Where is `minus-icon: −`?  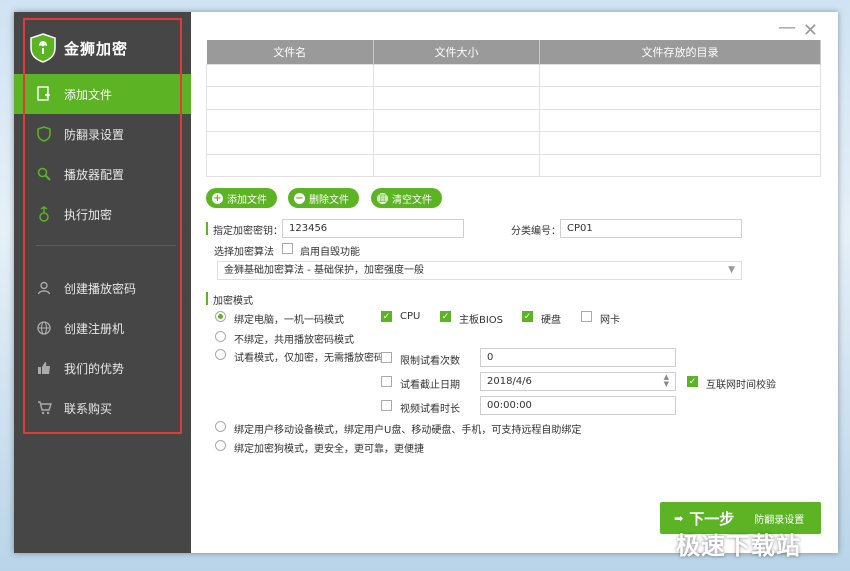 minus-icon: − is located at coordinates (299, 198).